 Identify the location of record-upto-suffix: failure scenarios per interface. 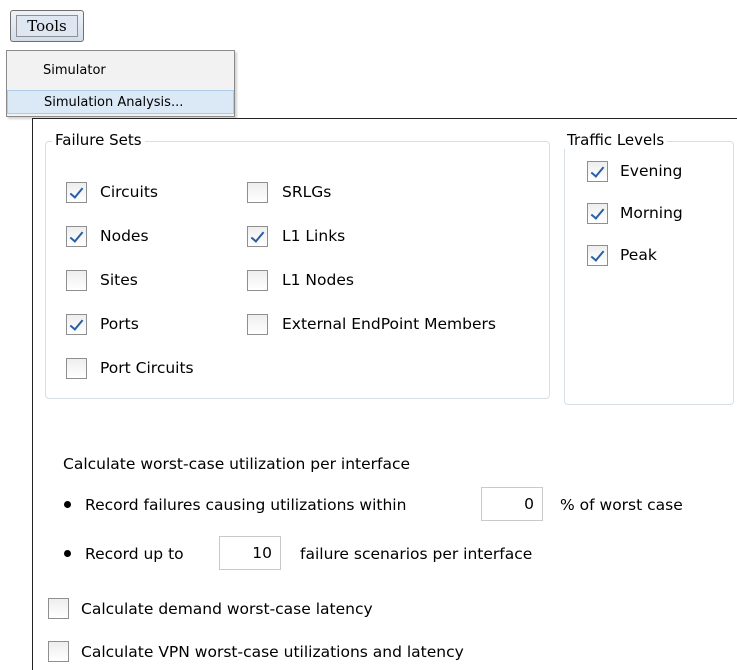
(416, 554).